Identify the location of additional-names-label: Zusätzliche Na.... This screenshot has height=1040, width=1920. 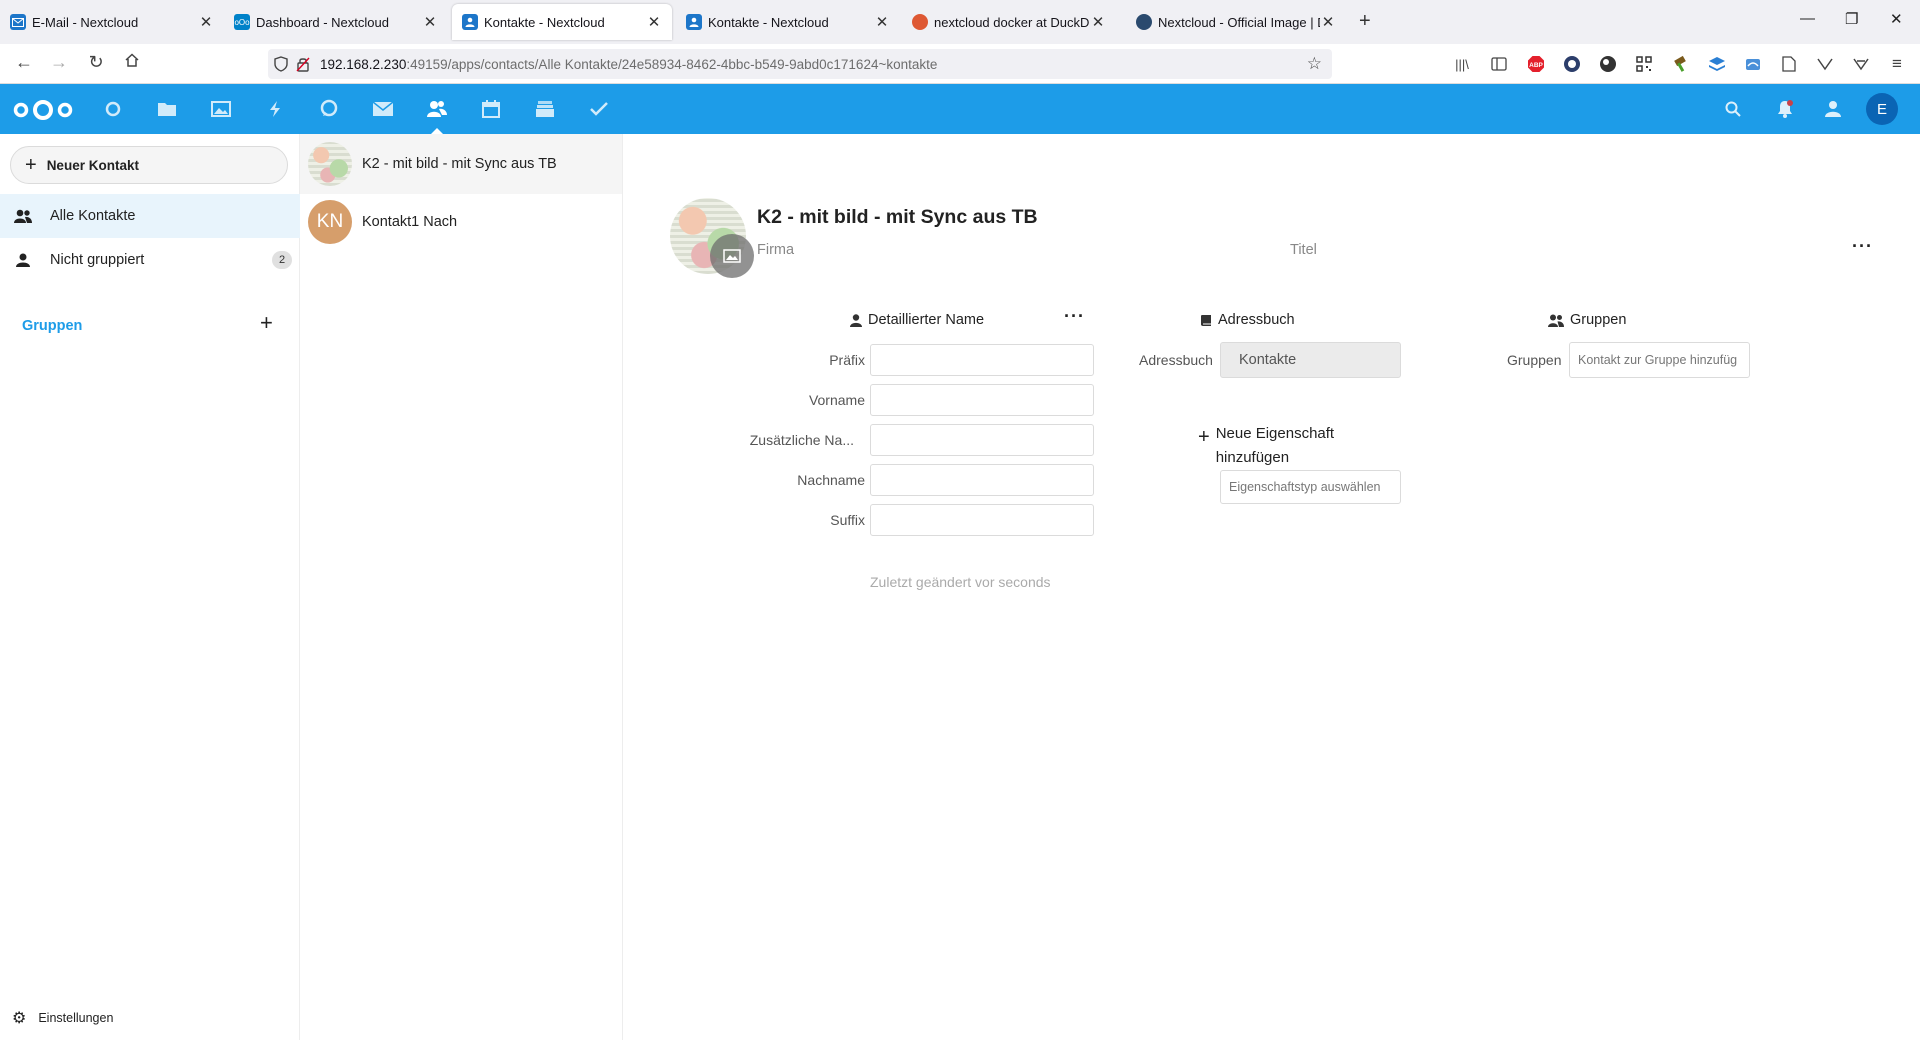
(801, 440).